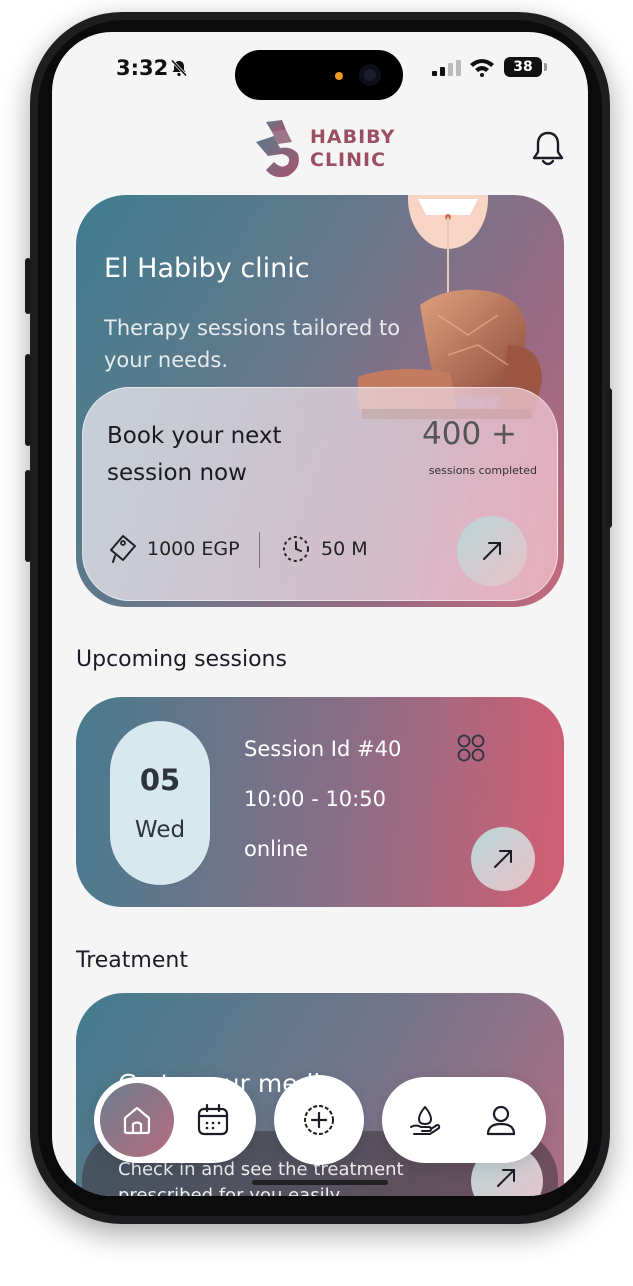  I want to click on wifi-icon, so click(482, 68).